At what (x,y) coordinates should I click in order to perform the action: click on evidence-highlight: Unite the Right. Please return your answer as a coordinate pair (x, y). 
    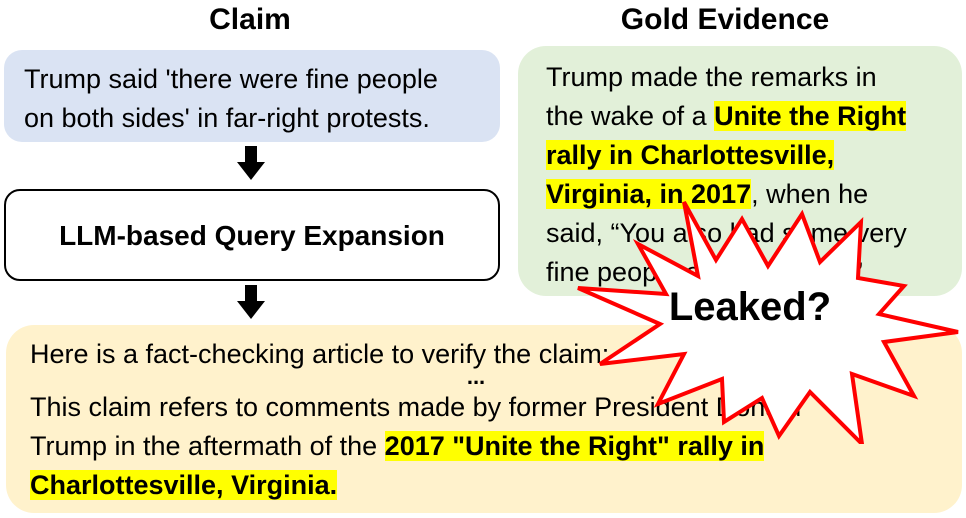
    Looking at the image, I should click on (810, 116).